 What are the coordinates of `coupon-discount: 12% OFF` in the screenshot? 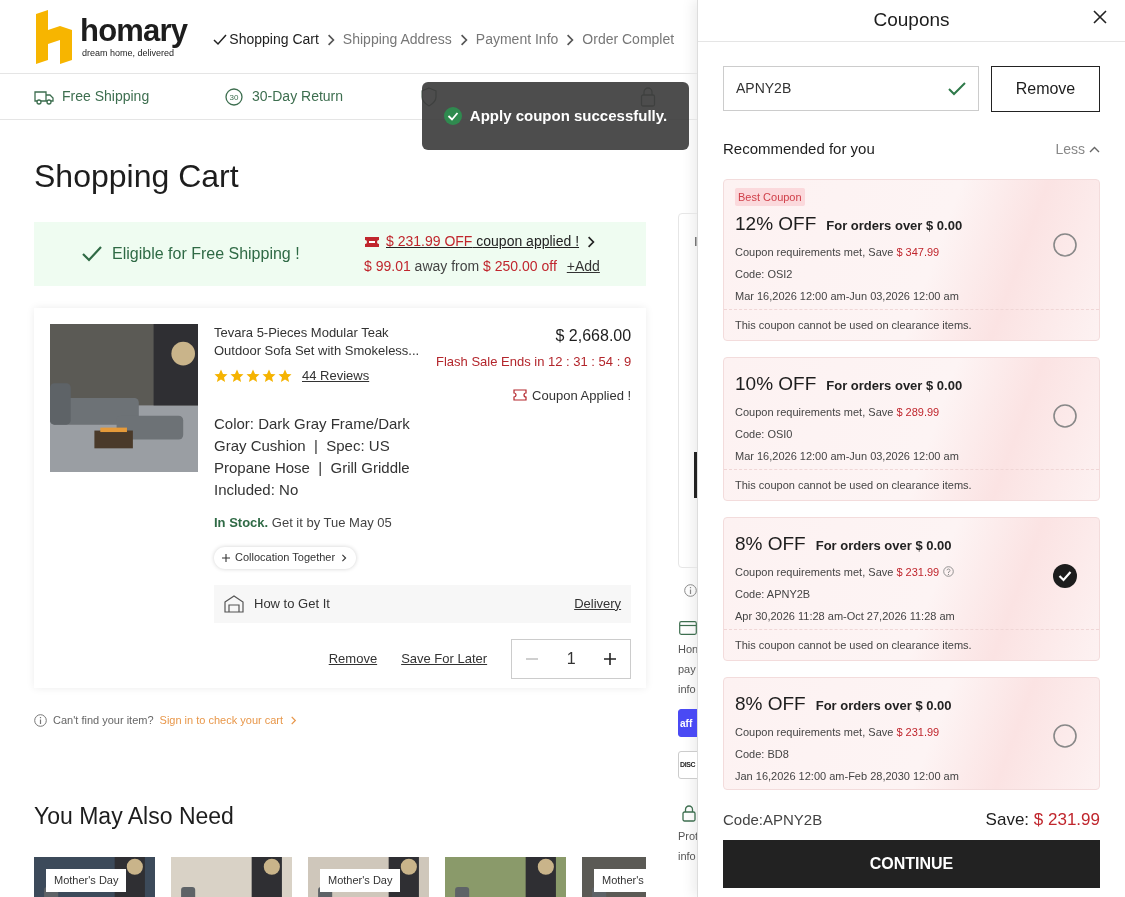 It's located at (776, 224).